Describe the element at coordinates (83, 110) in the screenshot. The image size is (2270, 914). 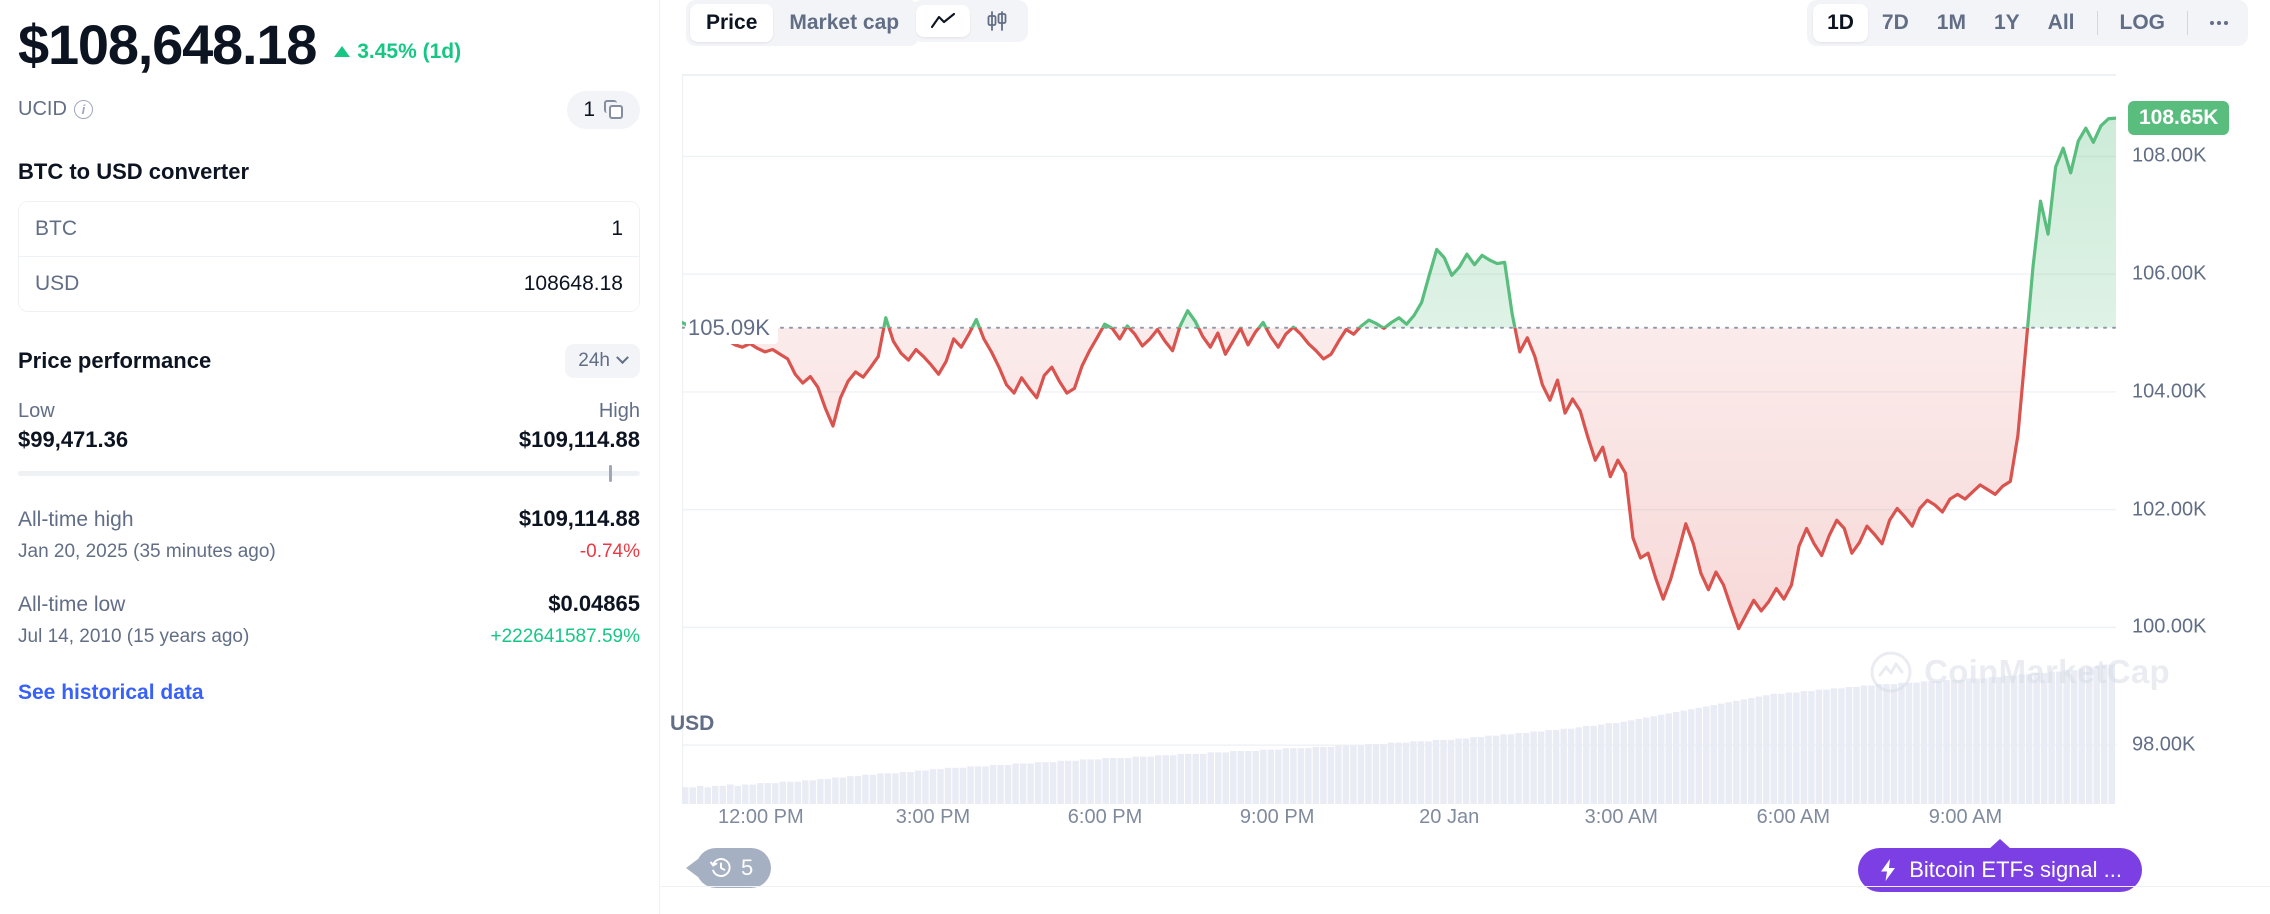
I see `info-icon: i` at that location.